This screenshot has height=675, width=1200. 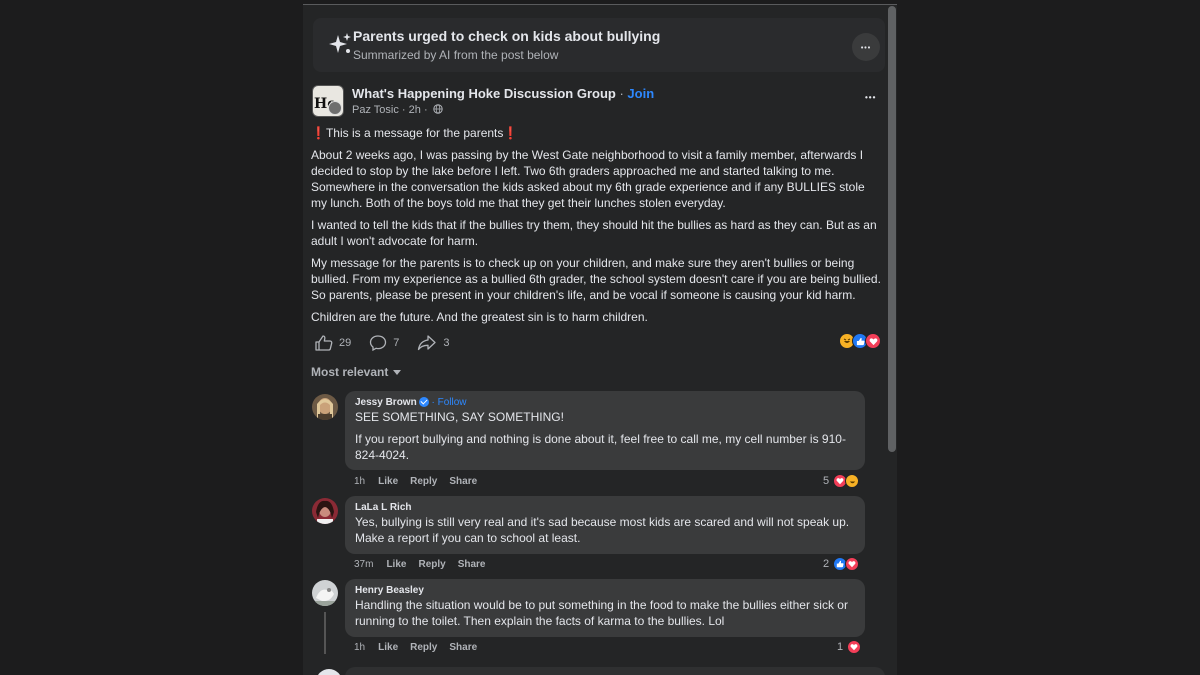 What do you see at coordinates (605, 507) in the screenshot?
I see `comment-author: LaLa L Rich` at bounding box center [605, 507].